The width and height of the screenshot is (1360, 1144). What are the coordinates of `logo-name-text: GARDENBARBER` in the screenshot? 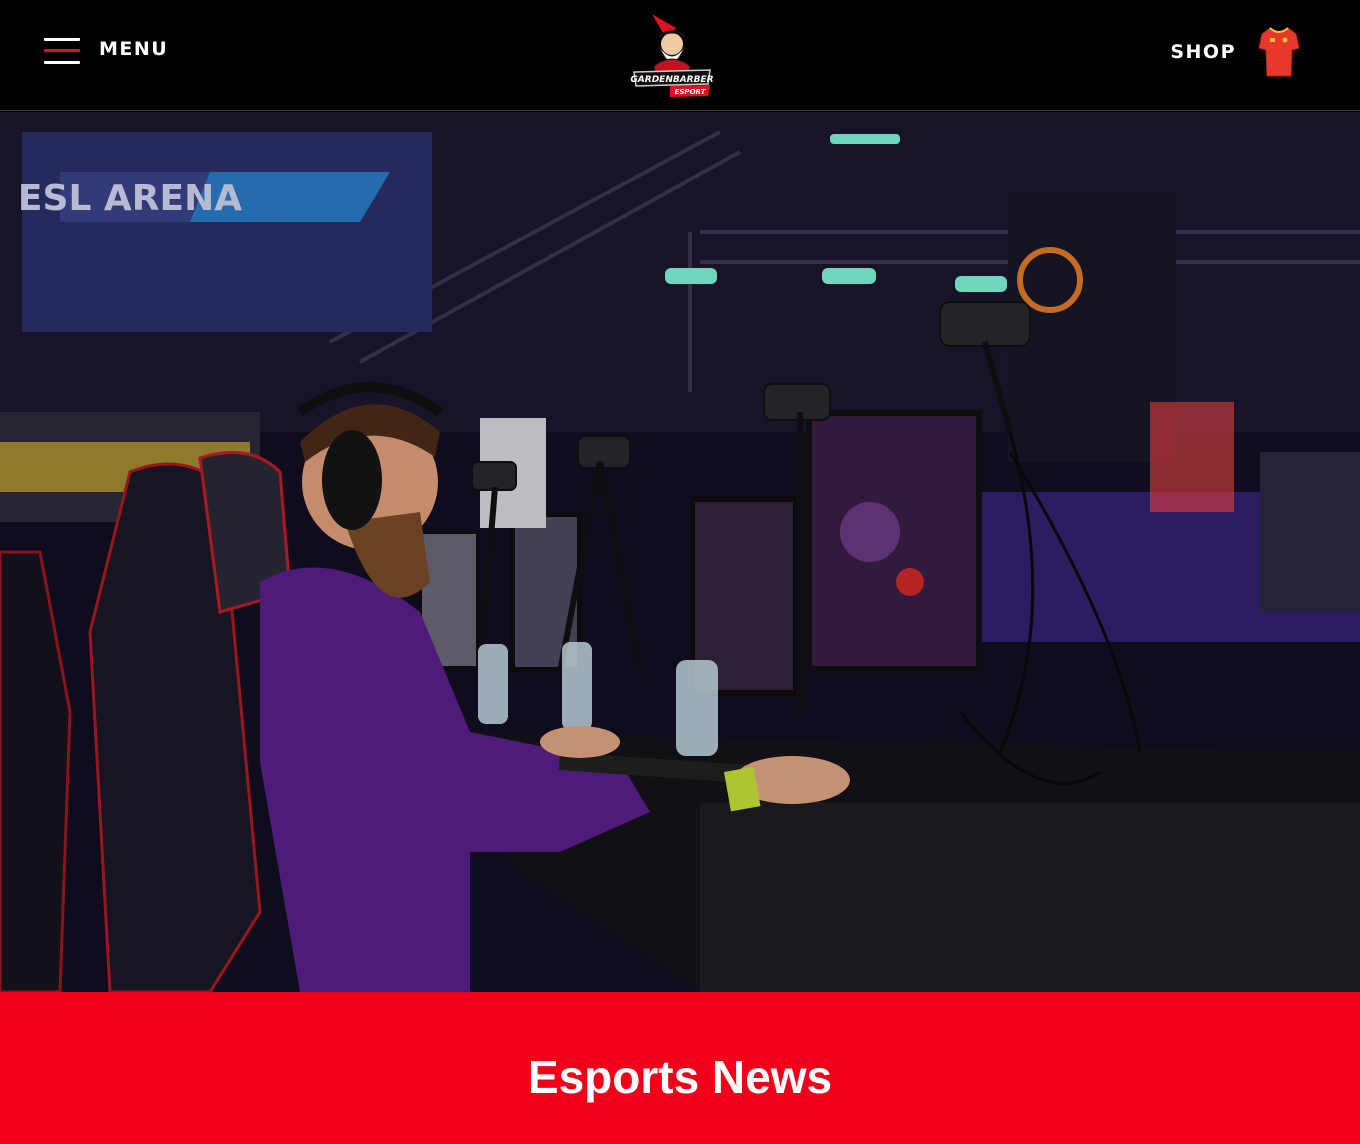 It's located at (671, 80).